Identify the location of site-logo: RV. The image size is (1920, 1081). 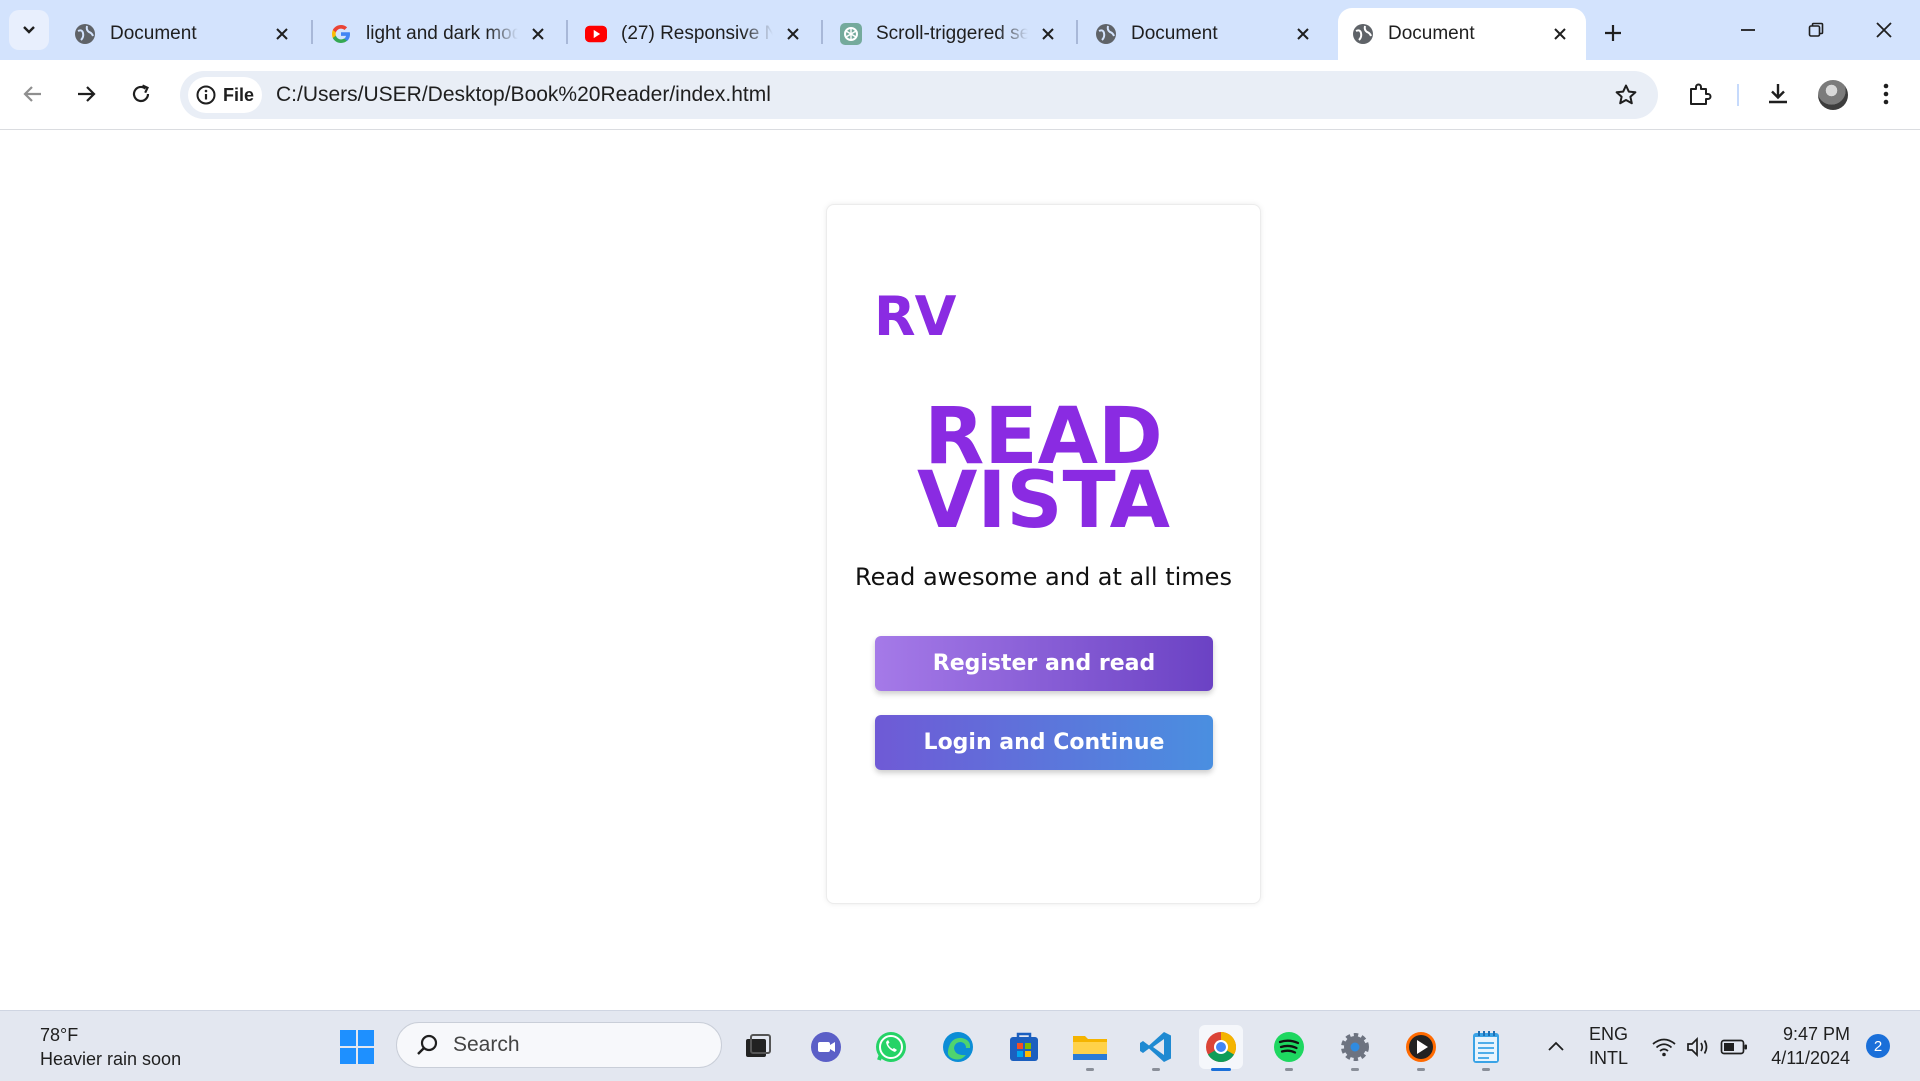
(915, 316).